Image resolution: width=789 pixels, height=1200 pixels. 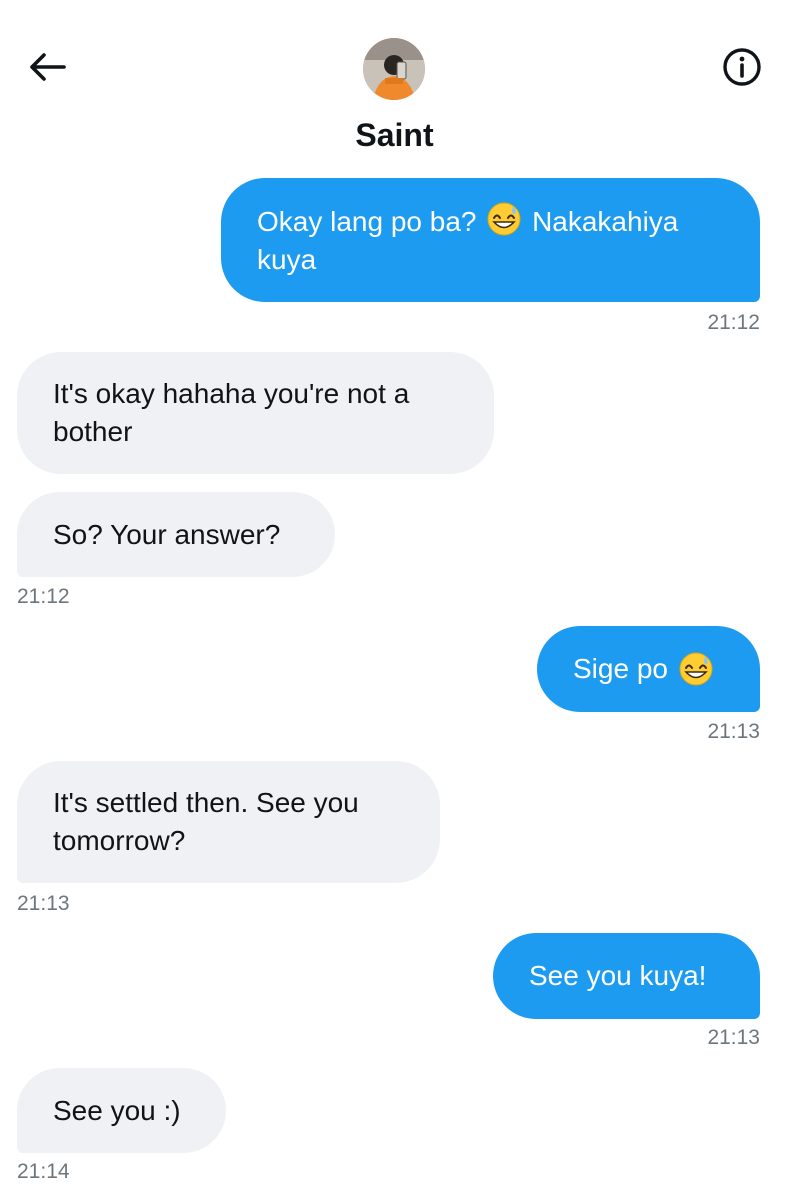 What do you see at coordinates (394, 135) in the screenshot?
I see `conversation-title: Saint` at bounding box center [394, 135].